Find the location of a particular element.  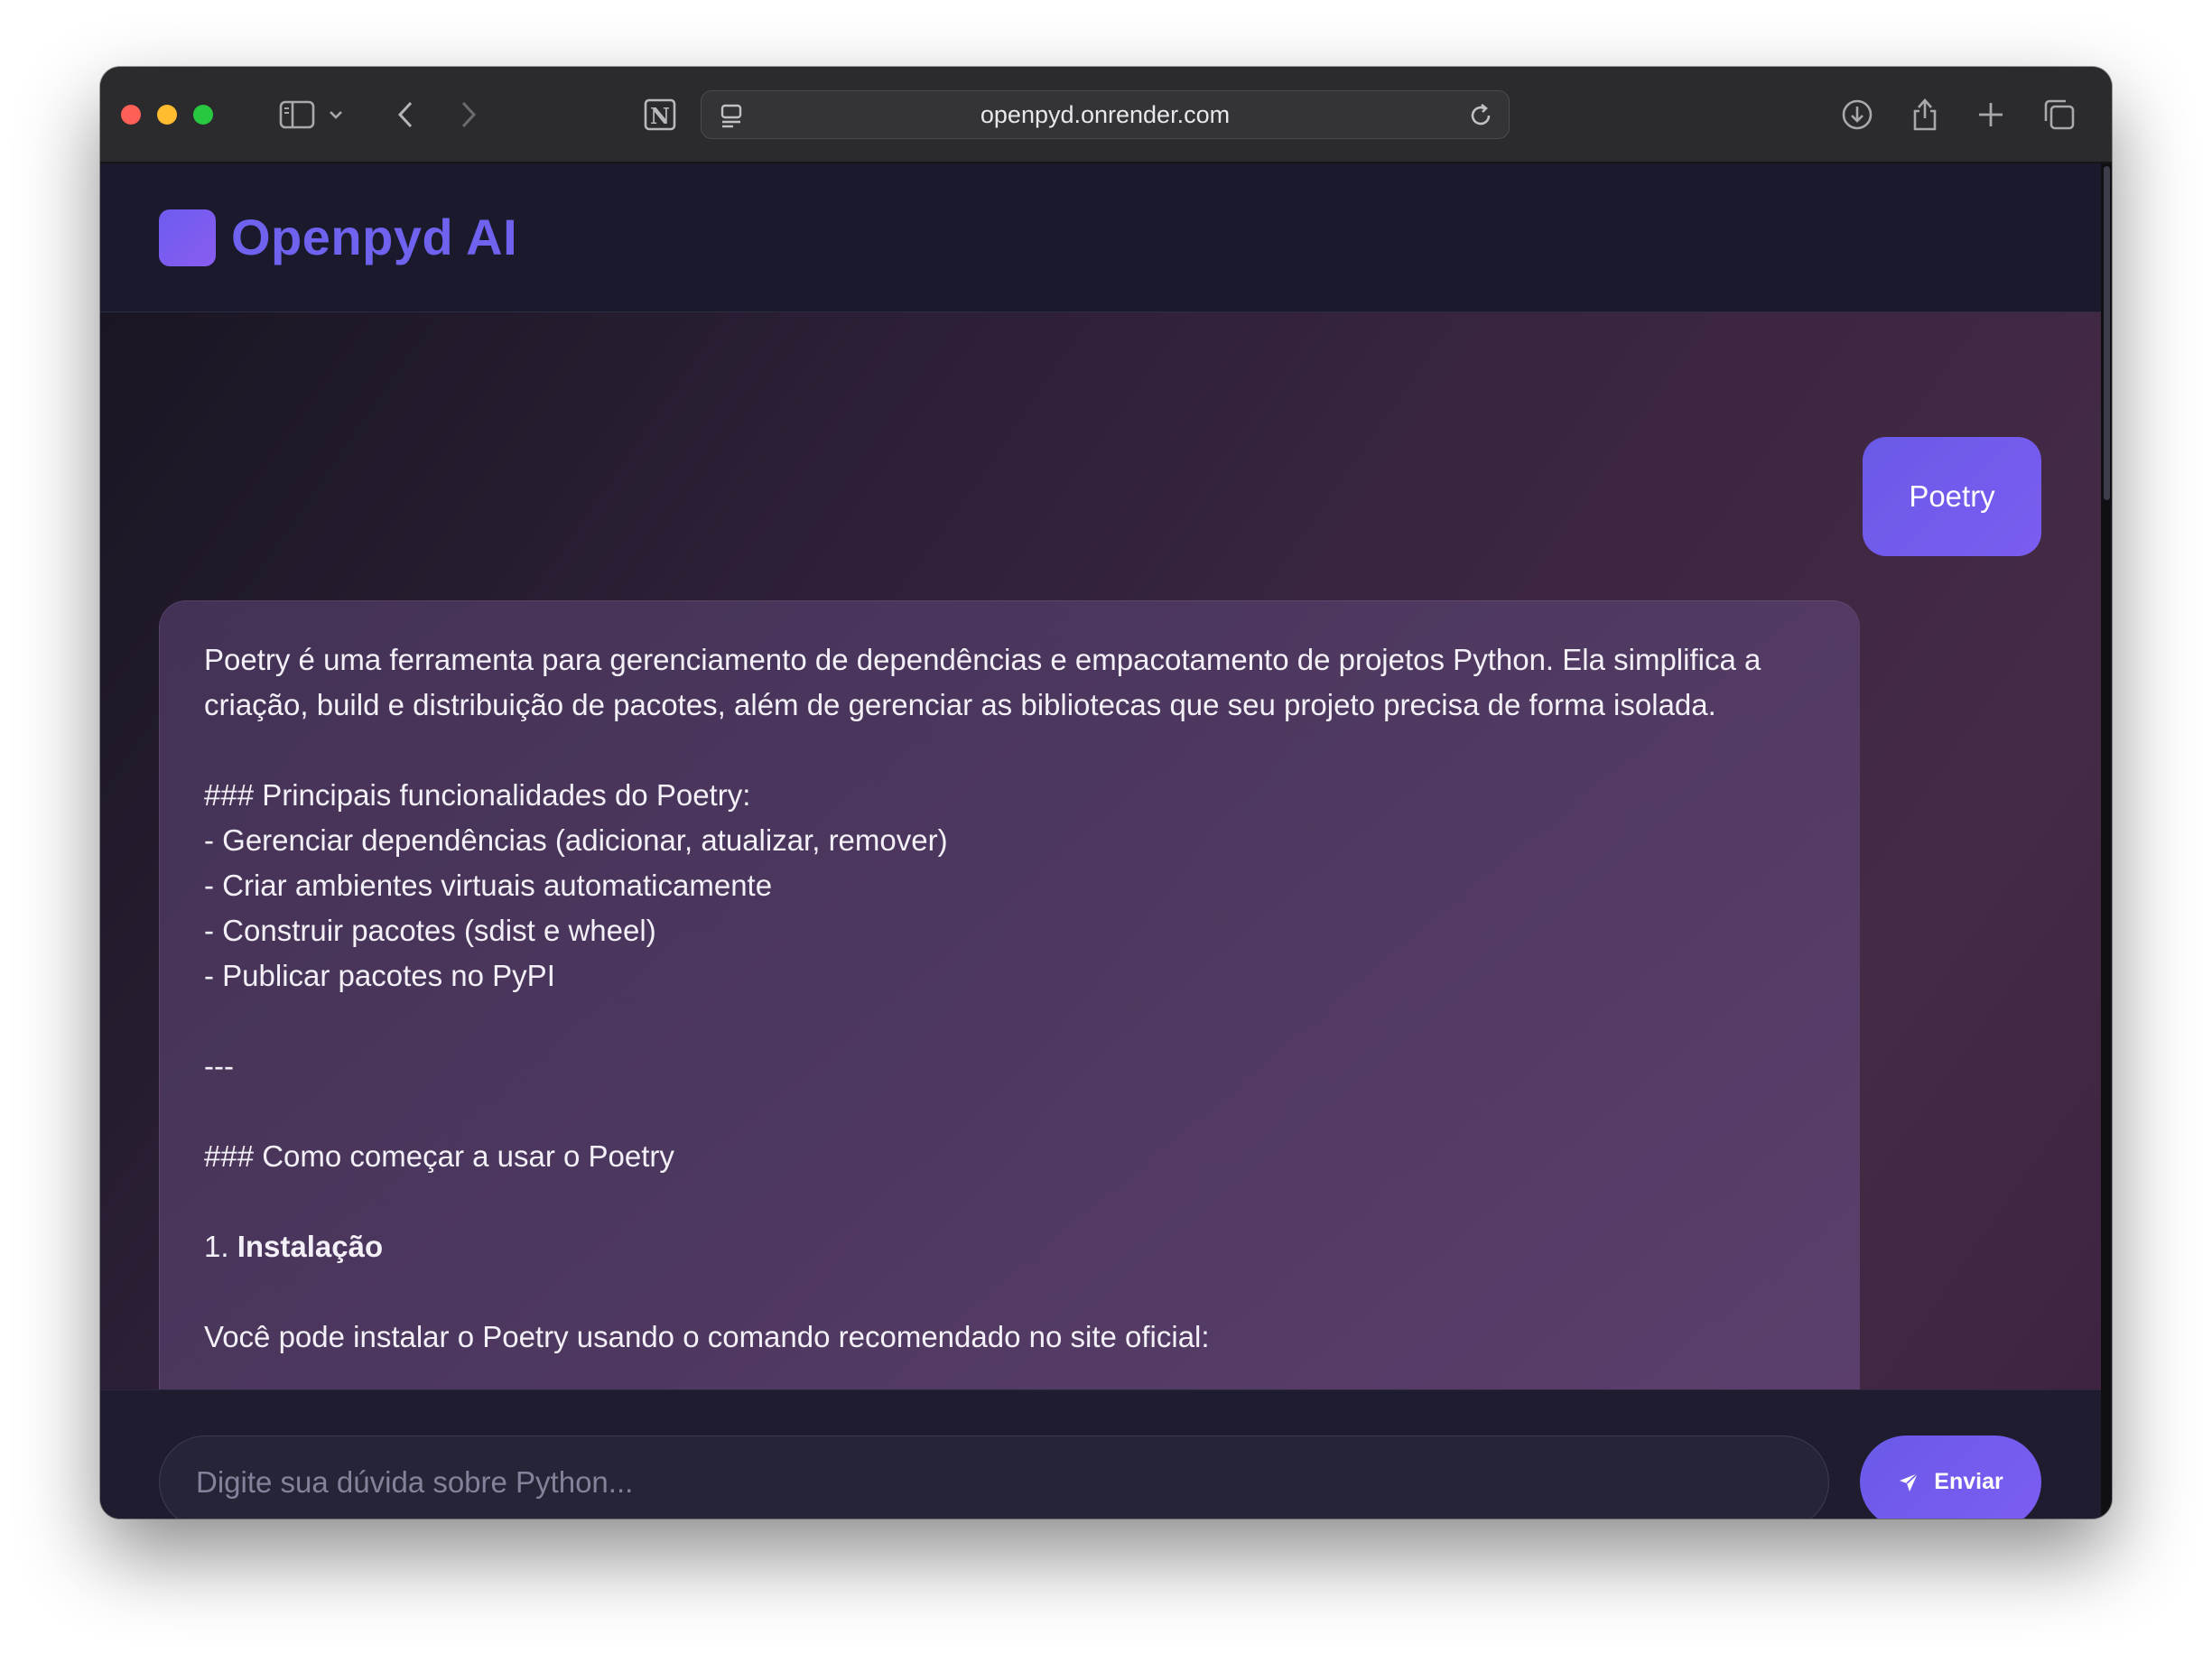

address-bar: openpyd.onrender.com is located at coordinates (1105, 114).